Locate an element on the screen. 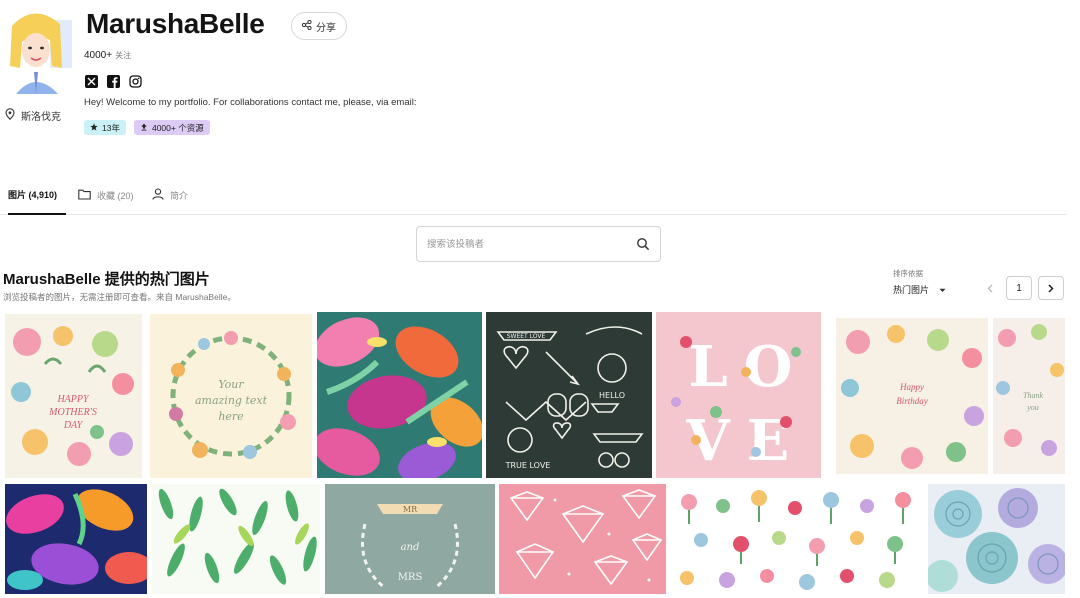 This screenshot has width=1080, height=598. sort-dropdown: 热门图片 is located at coordinates (919, 289).